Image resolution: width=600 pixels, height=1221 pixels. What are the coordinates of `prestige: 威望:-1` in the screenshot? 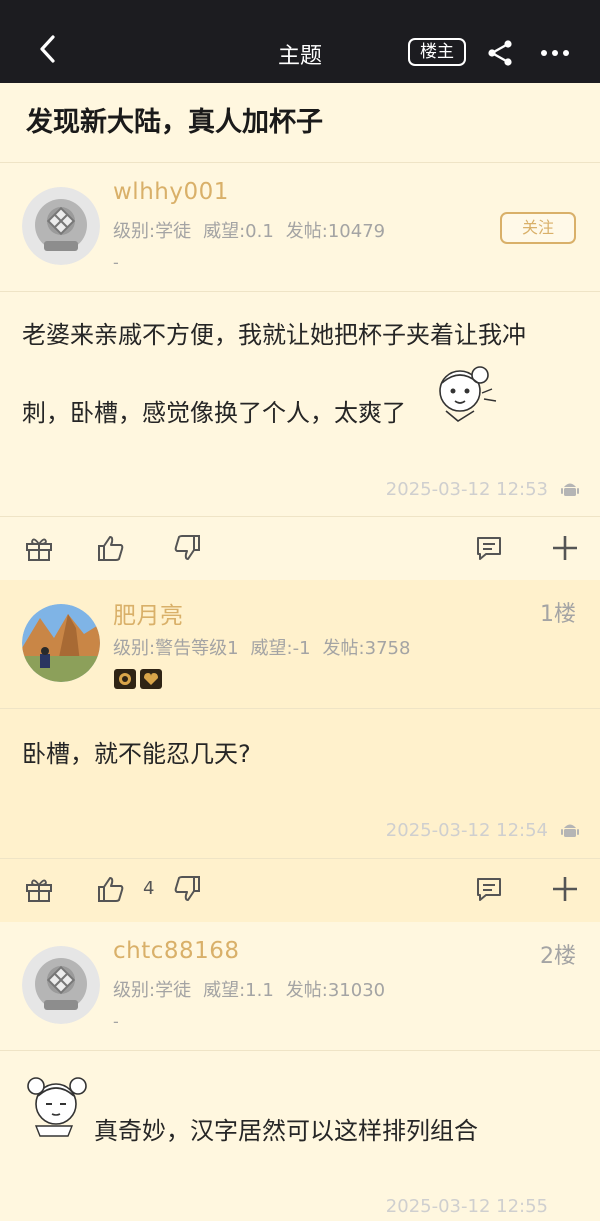 It's located at (280, 648).